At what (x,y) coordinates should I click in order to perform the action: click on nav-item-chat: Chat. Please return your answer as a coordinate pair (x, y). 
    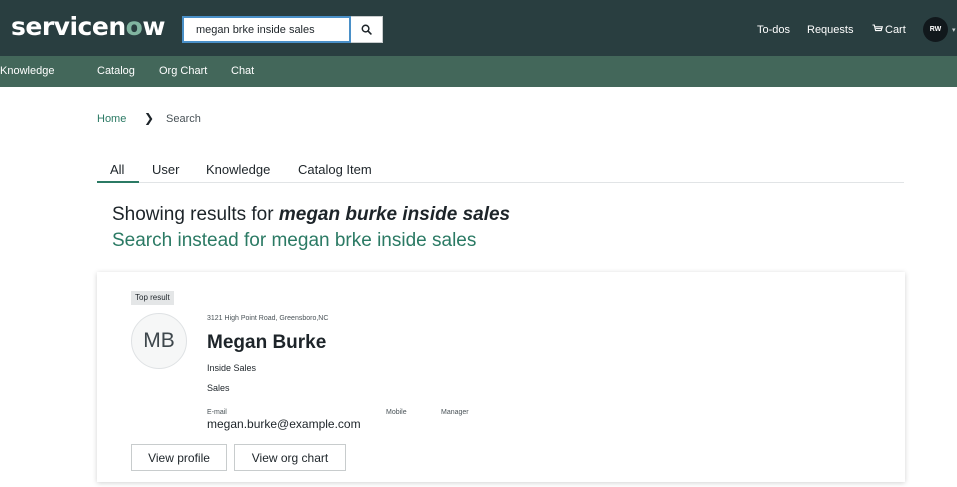
    Looking at the image, I should click on (242, 71).